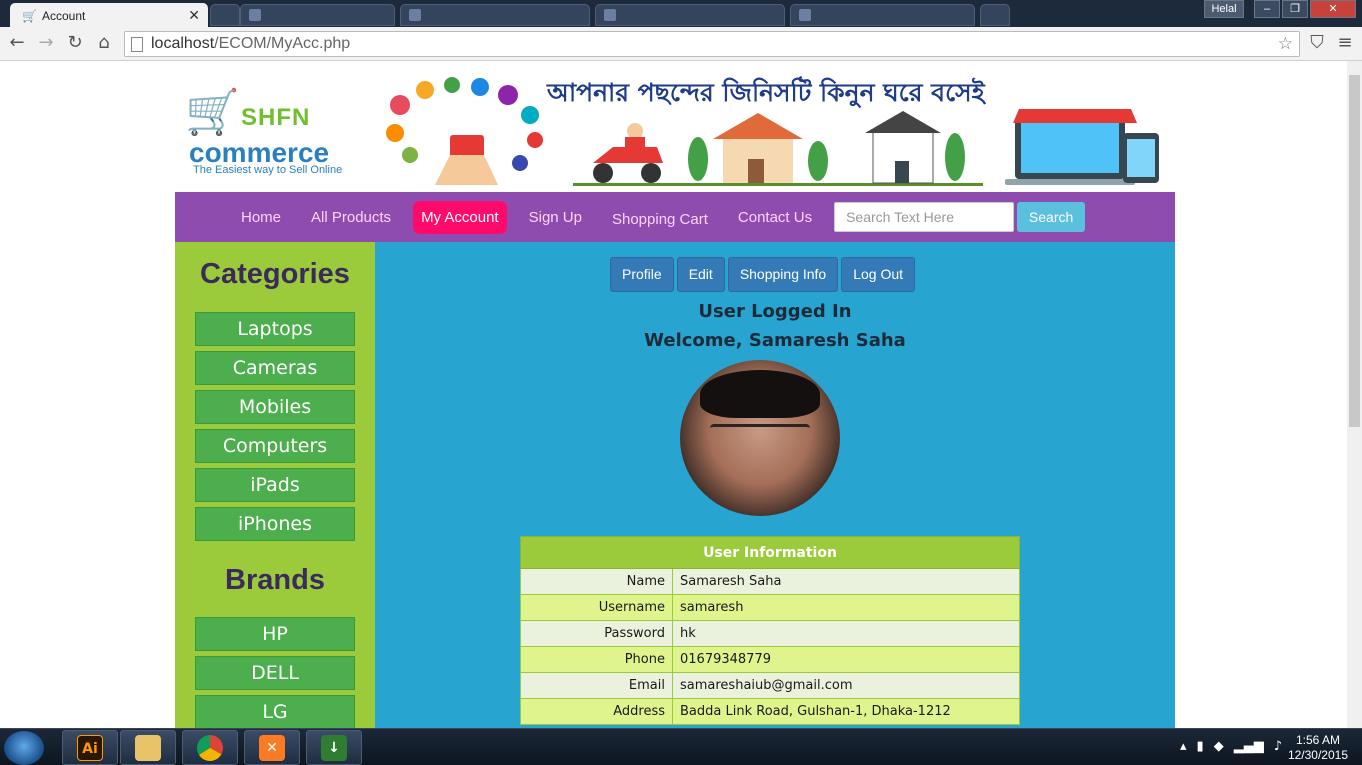  Describe the element at coordinates (596, 659) in the screenshot. I see `field-label: Phone` at that location.